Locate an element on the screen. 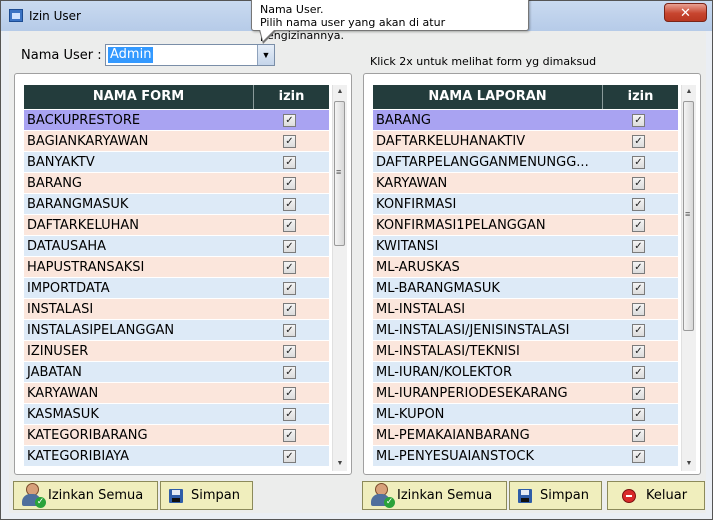  table-row: INSTALASI ✓ is located at coordinates (176, 309).